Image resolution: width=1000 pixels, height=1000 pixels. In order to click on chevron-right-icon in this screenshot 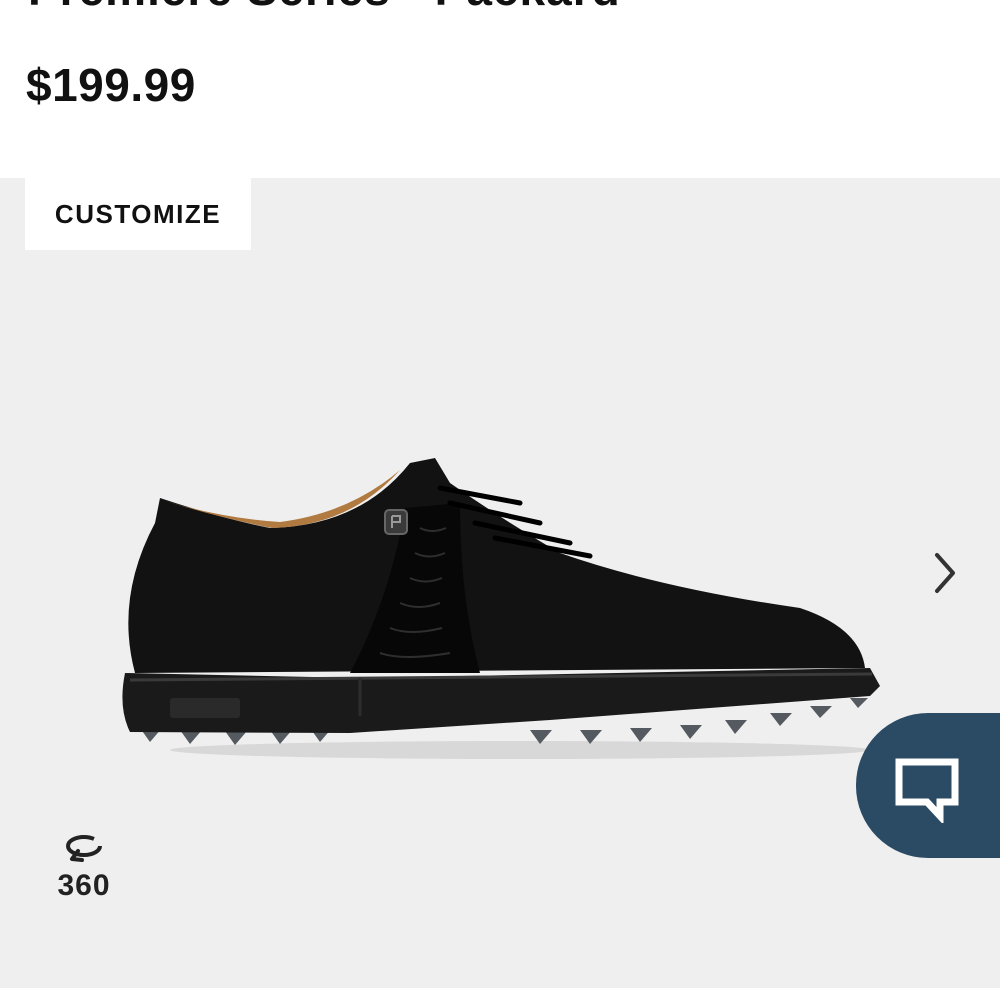, I will do `click(945, 573)`.